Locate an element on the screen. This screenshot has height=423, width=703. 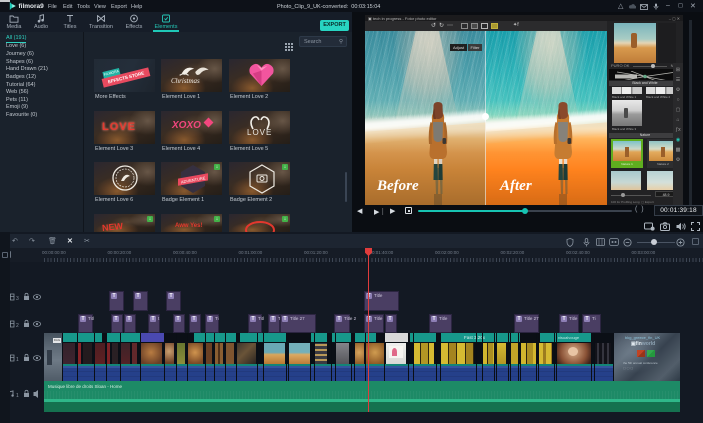
svg-text: 3 is located at coordinates (17, 299).